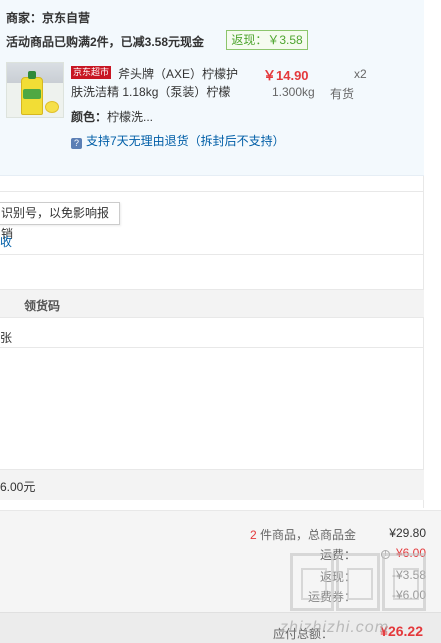 The image size is (441, 643). I want to click on rebate-row: 返现： -¥3.58, so click(331, 576).